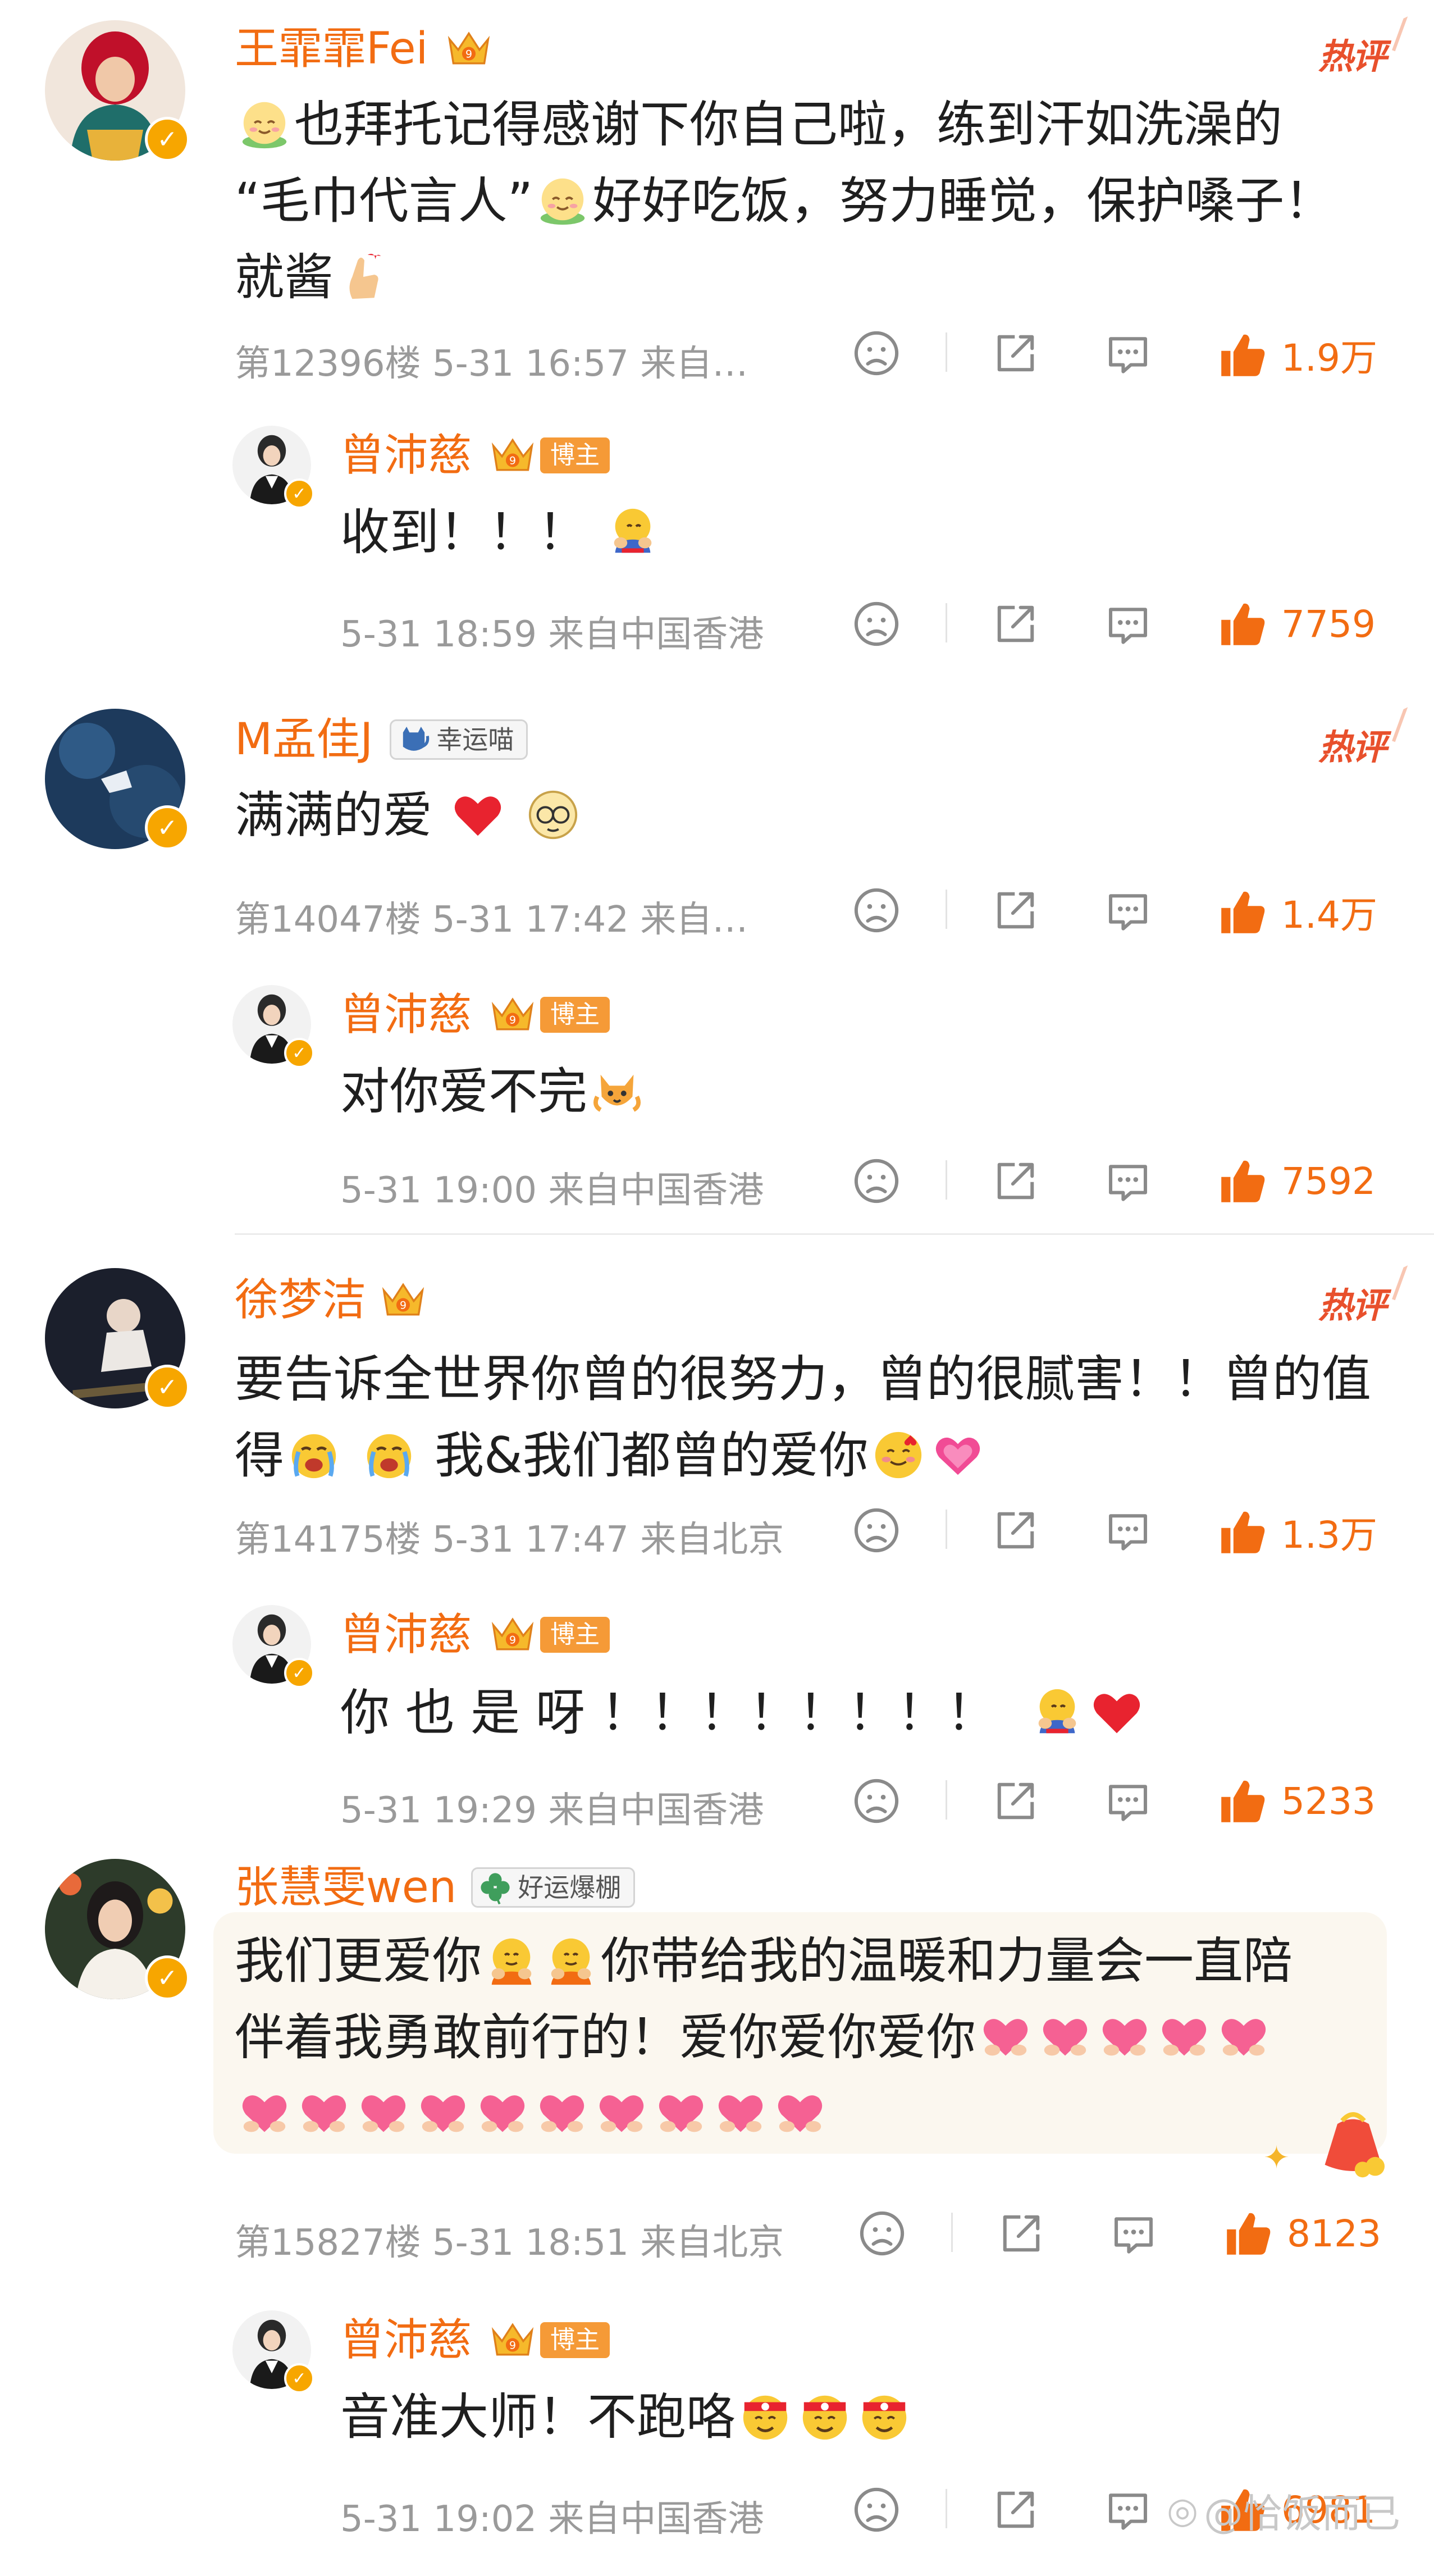  Describe the element at coordinates (409, 815) in the screenshot. I see `comment-text: 满满的爱` at that location.